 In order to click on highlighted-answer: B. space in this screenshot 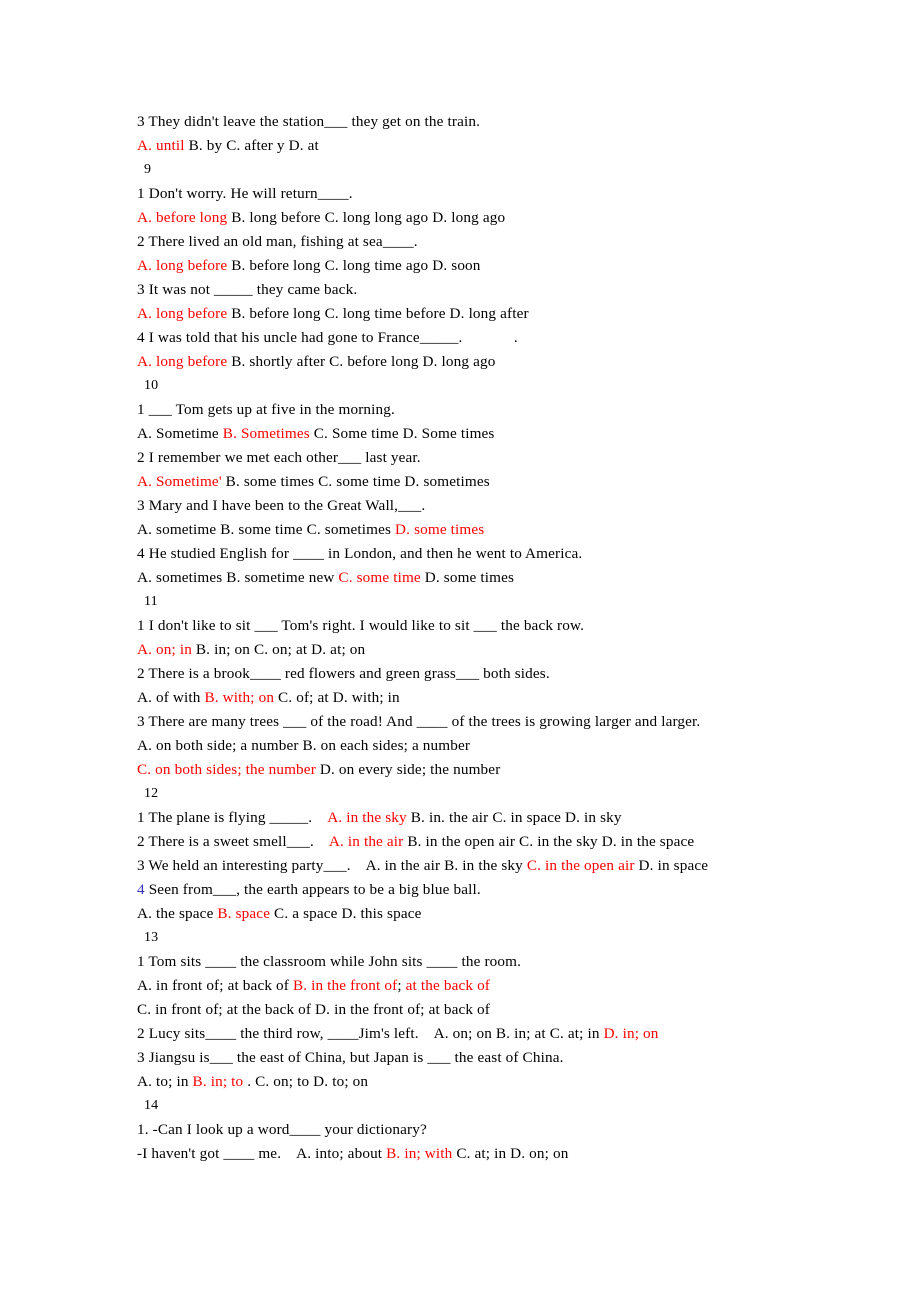, I will do `click(244, 913)`.